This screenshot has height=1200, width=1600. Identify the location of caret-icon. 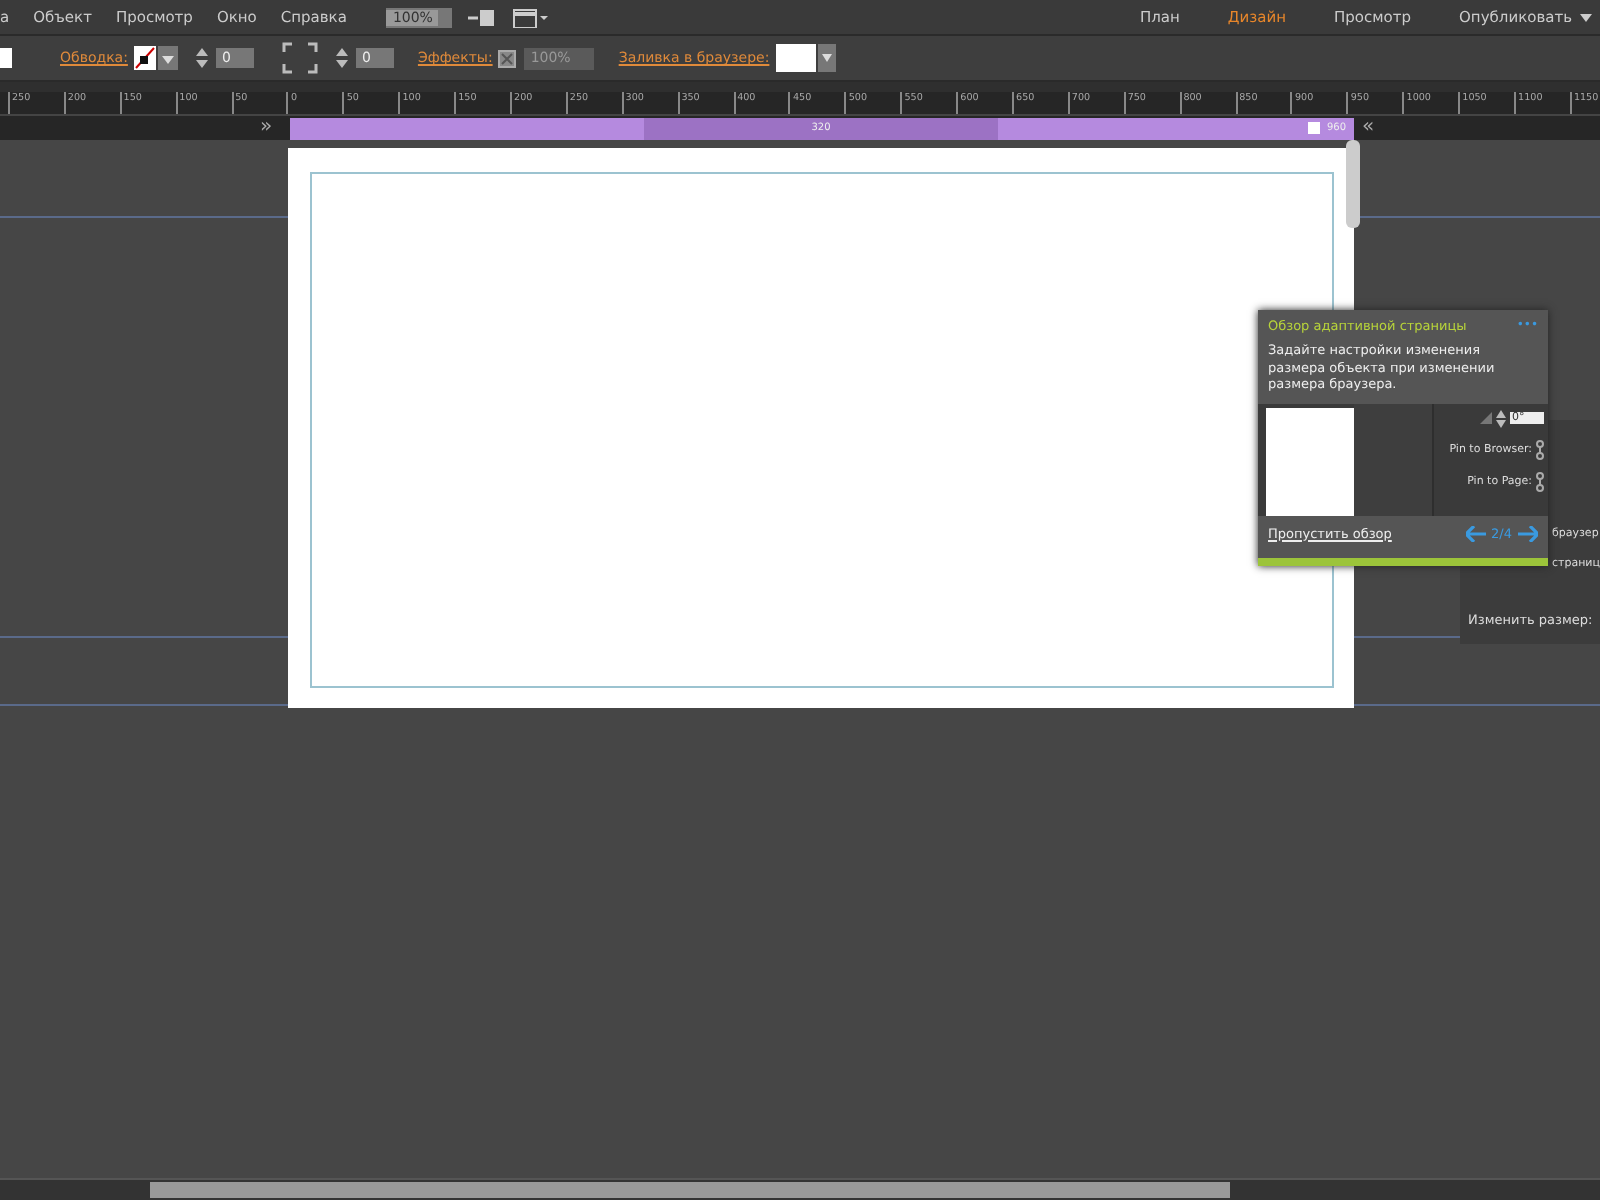
(1586, 17).